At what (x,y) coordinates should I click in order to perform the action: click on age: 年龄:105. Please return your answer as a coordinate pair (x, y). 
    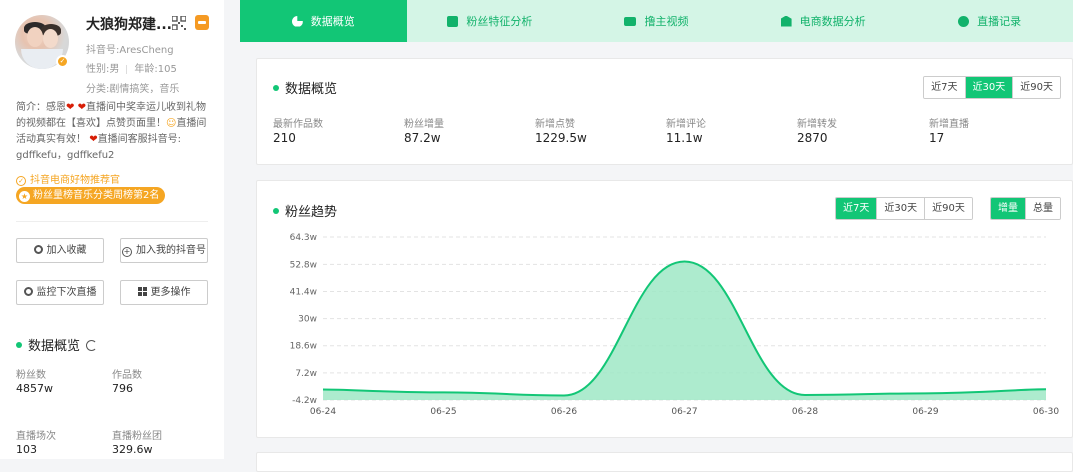
    Looking at the image, I should click on (155, 69).